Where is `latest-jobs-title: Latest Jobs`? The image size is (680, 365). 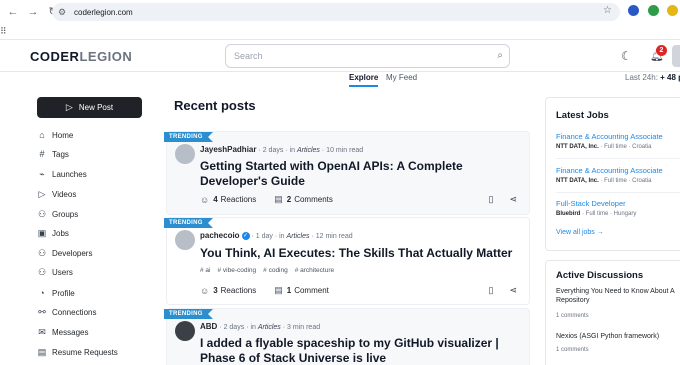
latest-jobs-title: Latest Jobs is located at coordinates (582, 115).